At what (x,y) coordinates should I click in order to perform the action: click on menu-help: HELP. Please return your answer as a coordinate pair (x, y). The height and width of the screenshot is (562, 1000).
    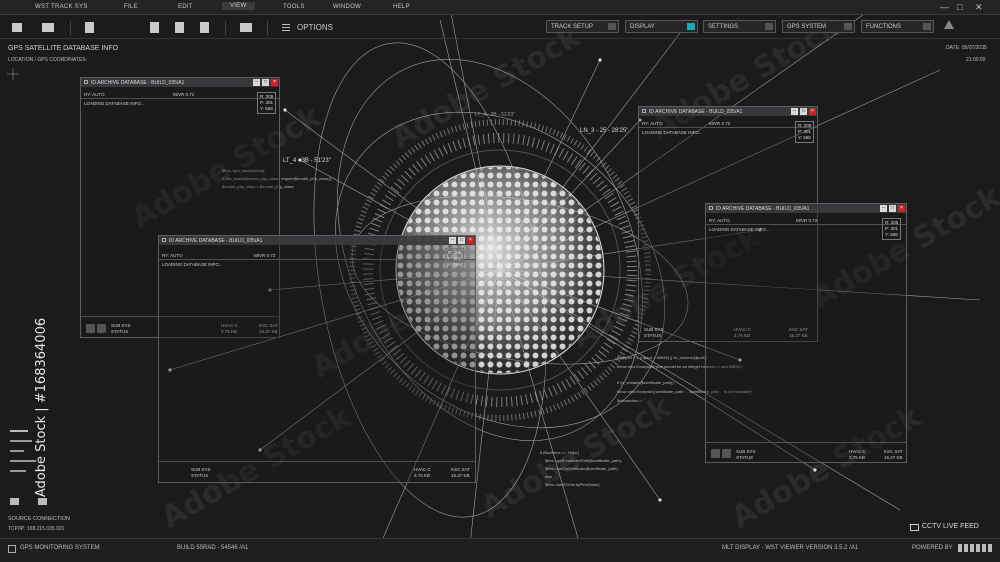
    Looking at the image, I should click on (401, 7).